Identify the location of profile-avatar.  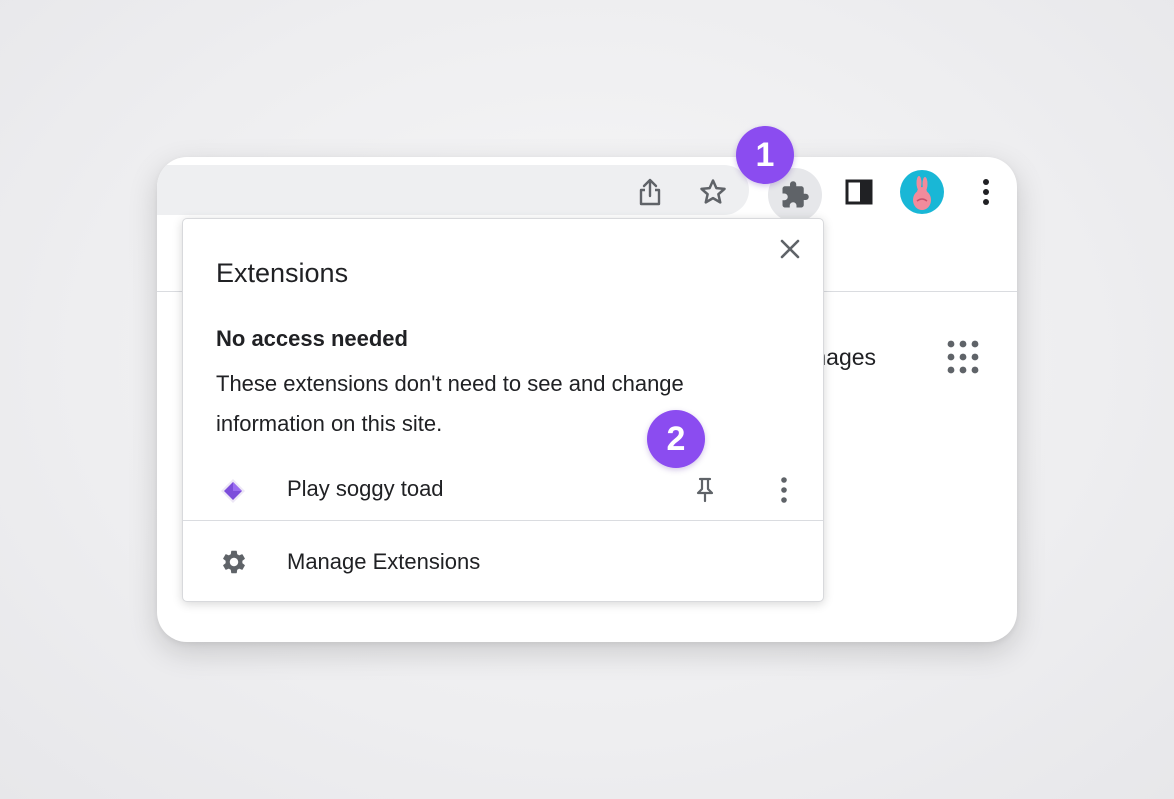
(922, 192).